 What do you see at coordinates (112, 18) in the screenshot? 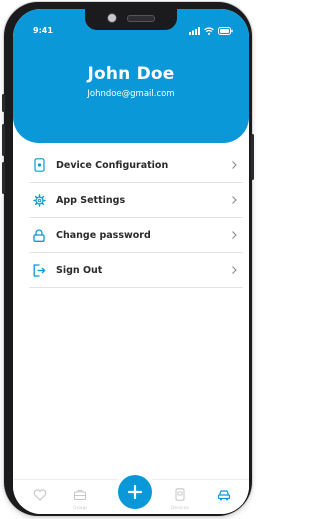
I see `camera-icon` at bounding box center [112, 18].